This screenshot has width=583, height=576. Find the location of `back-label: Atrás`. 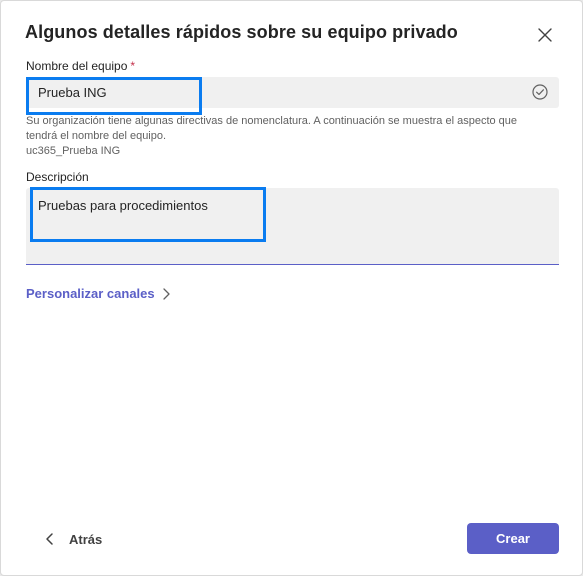

back-label: Atrás is located at coordinates (86, 539).